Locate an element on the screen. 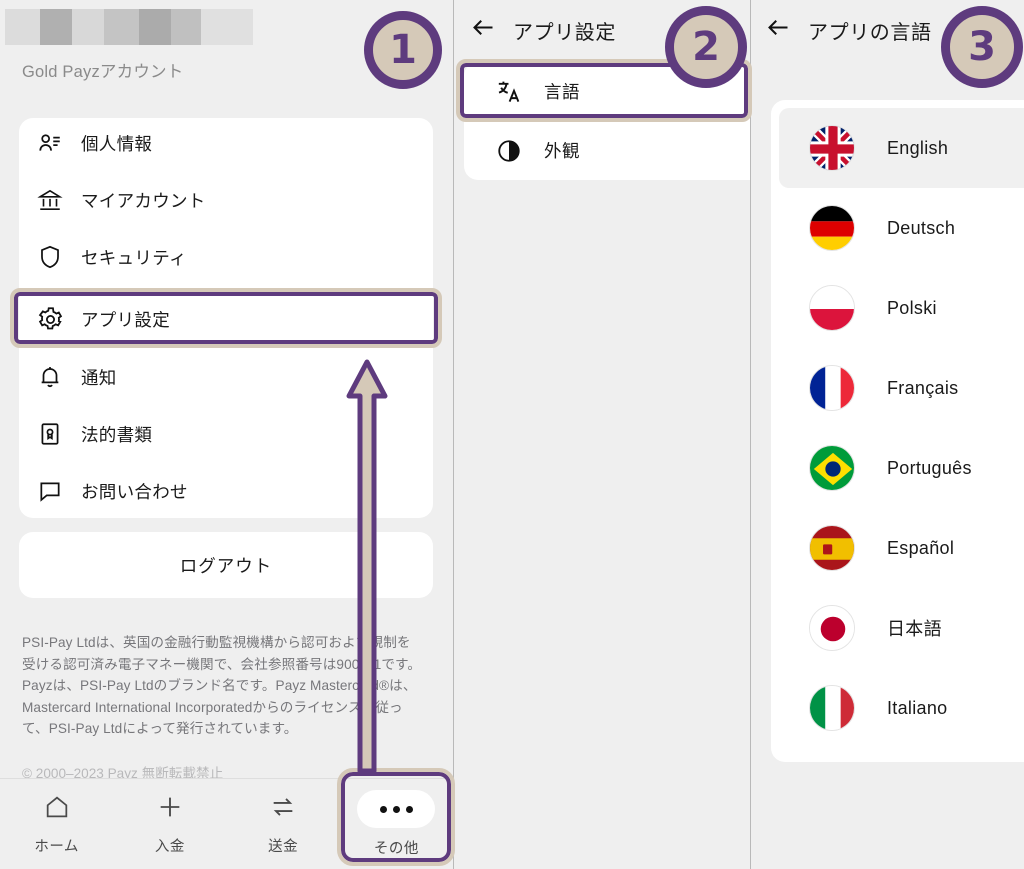 The width and height of the screenshot is (1024, 869). translate-icon is located at coordinates (520, 91).